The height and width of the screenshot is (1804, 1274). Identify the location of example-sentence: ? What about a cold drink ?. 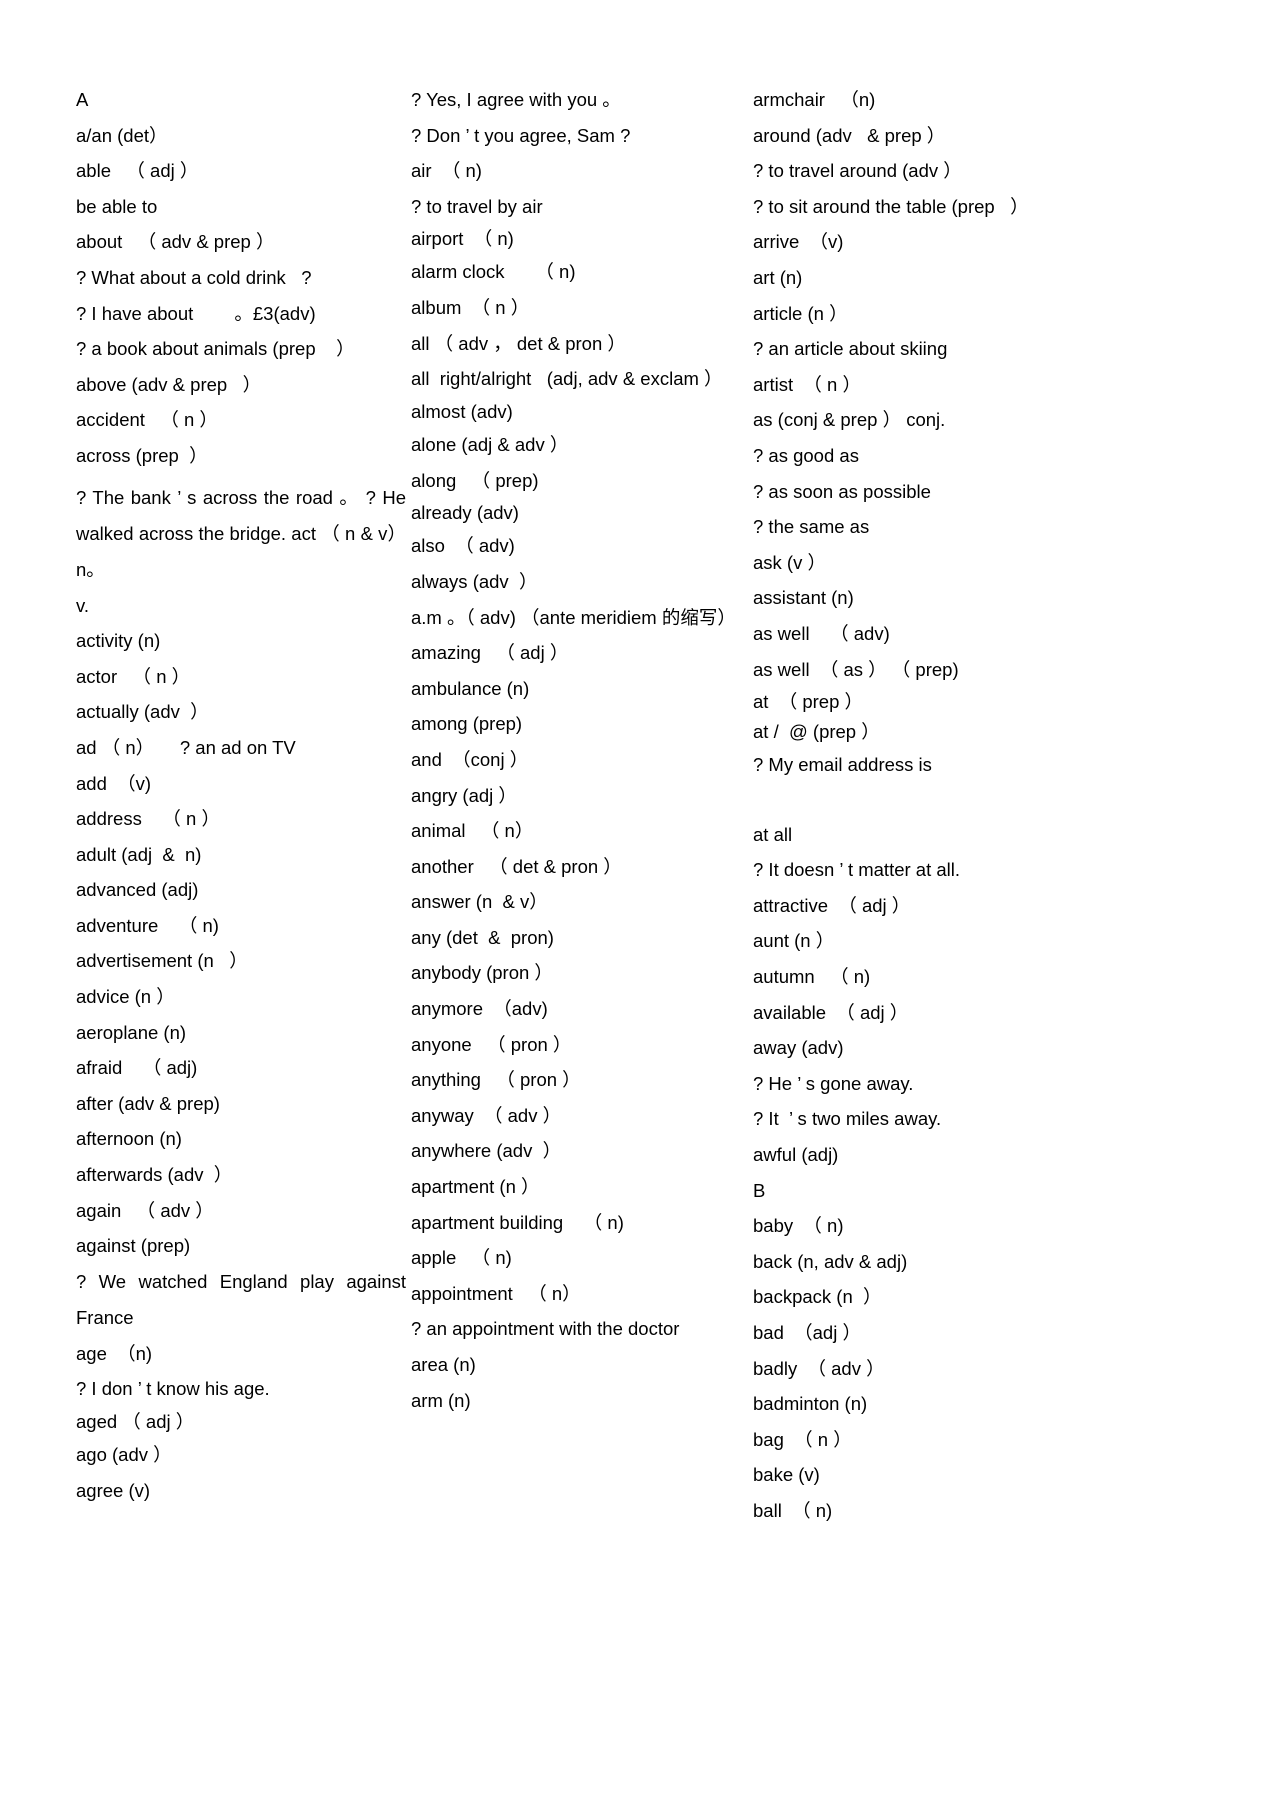
(194, 277).